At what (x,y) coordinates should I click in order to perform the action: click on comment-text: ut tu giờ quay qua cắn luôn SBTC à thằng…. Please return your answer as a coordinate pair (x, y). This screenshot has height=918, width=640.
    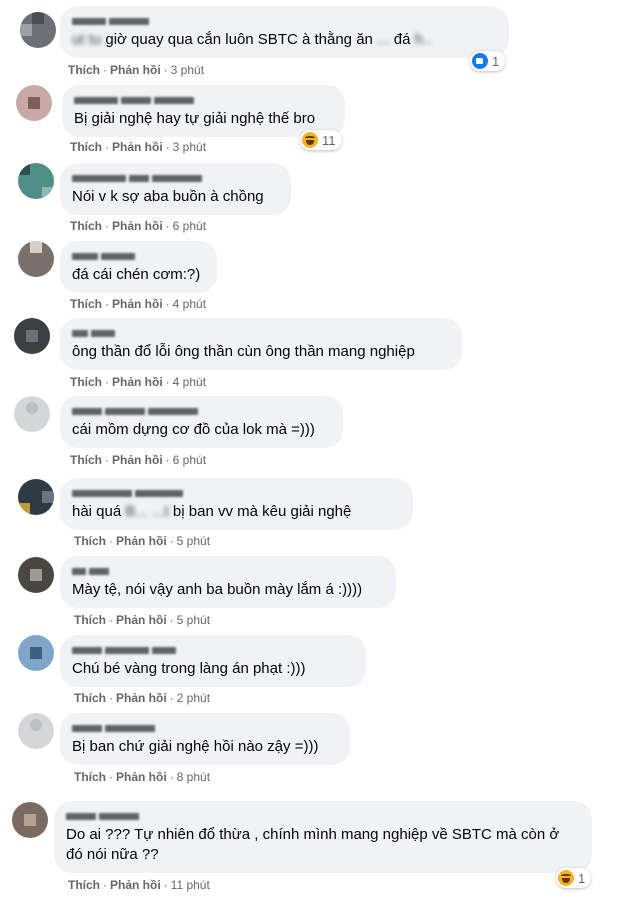
    Looking at the image, I should click on (252, 39).